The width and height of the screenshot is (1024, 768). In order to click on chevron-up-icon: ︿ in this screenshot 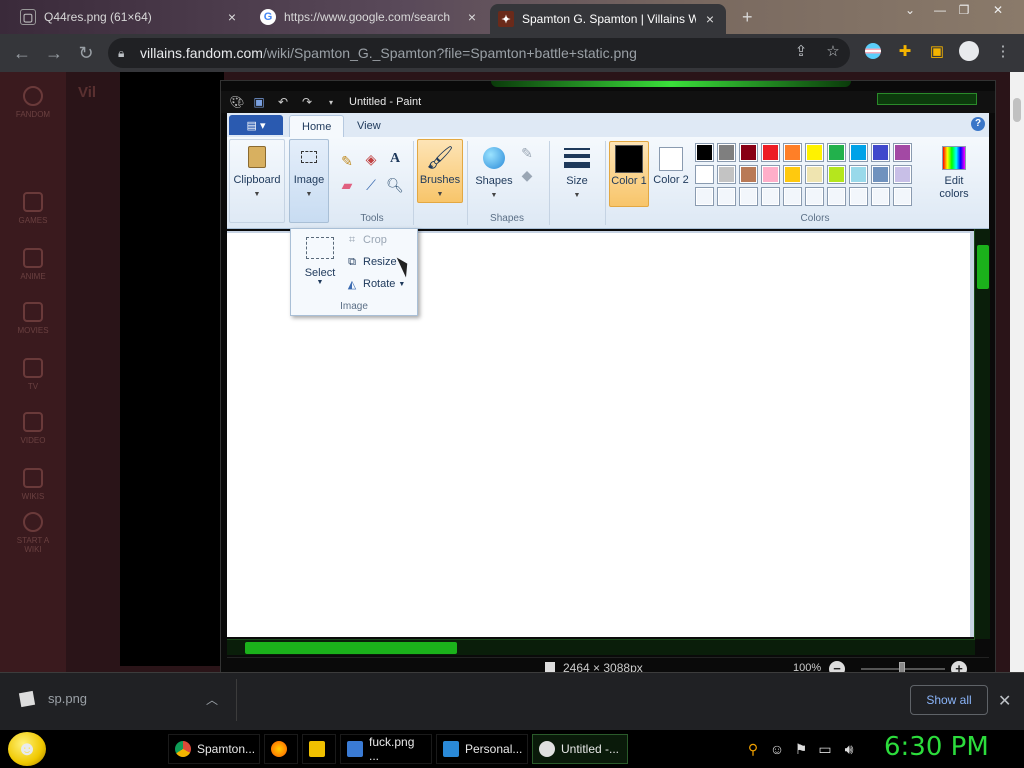, I will do `click(212, 699)`.